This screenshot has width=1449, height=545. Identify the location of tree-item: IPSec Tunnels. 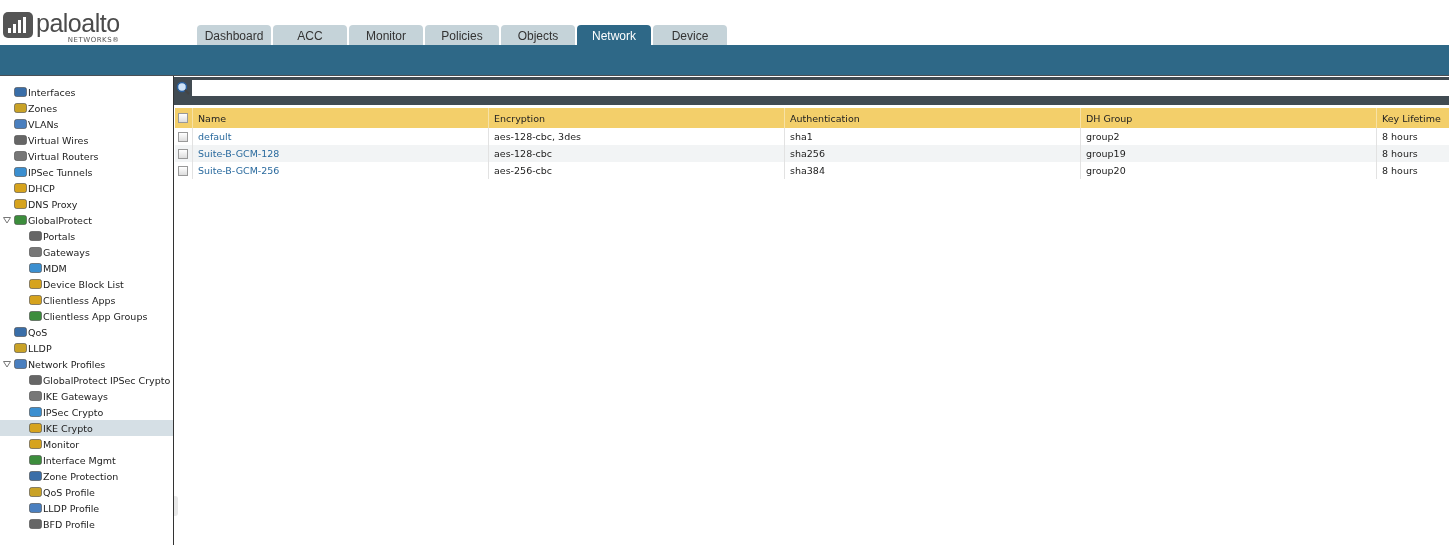
(86, 172).